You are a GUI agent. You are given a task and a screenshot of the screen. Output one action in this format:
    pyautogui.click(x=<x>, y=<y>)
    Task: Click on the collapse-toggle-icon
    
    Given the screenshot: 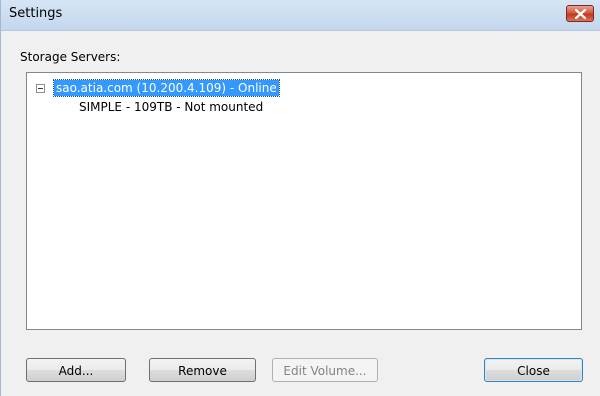 What is the action you would take?
    pyautogui.click(x=40, y=88)
    